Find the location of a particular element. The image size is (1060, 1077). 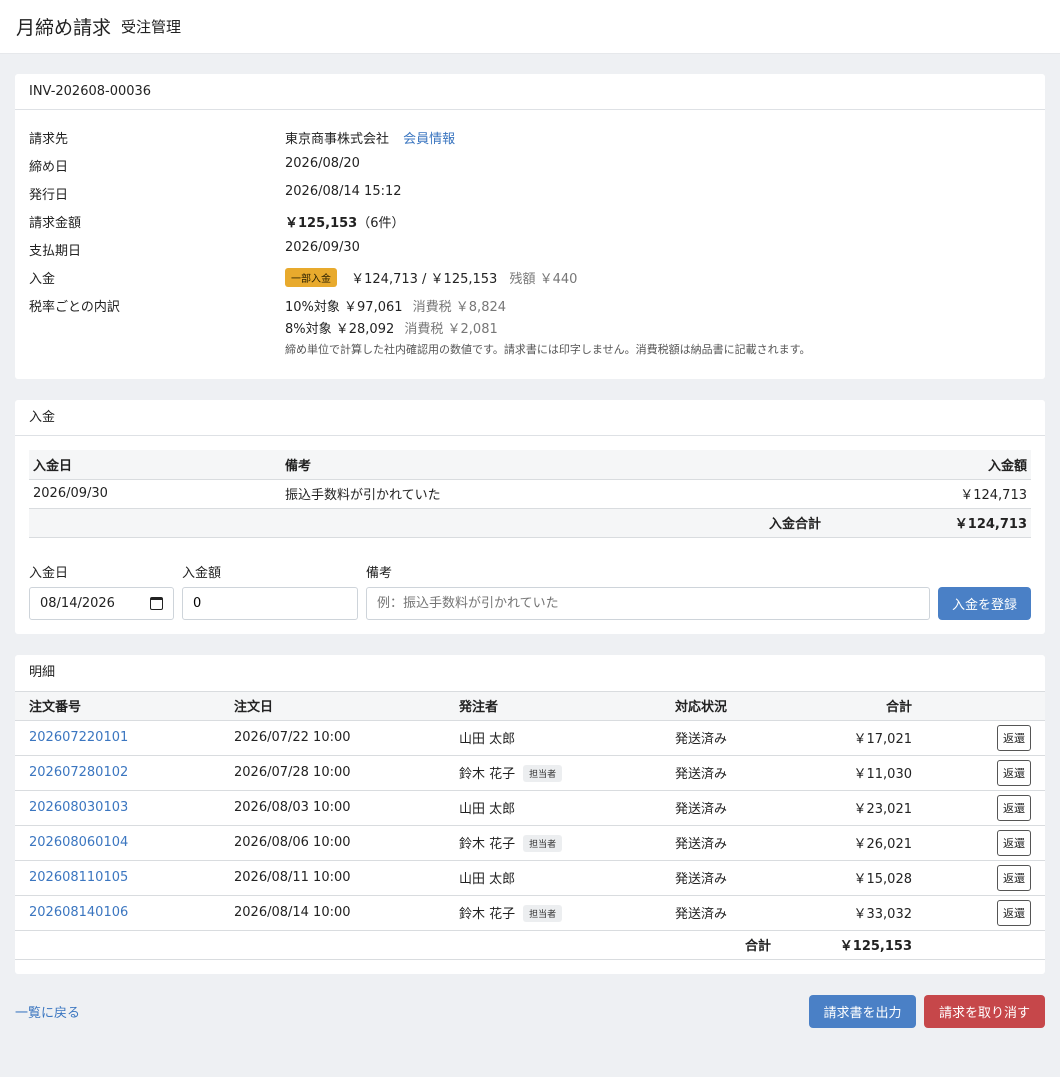

form-date-label: 入金日 is located at coordinates (49, 573).